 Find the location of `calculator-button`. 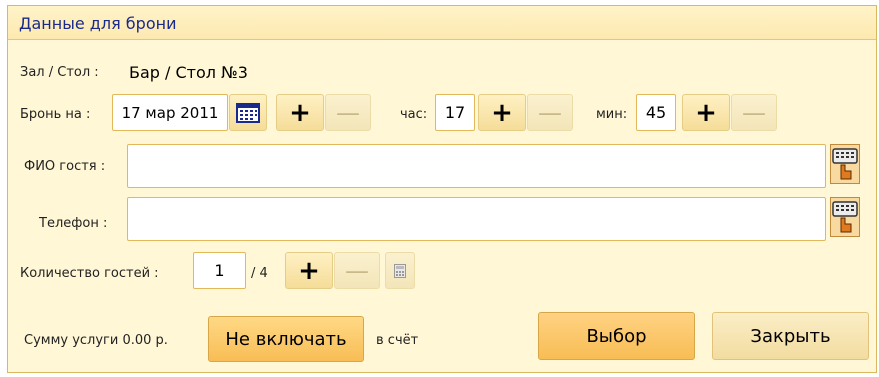

calculator-button is located at coordinates (400, 270).